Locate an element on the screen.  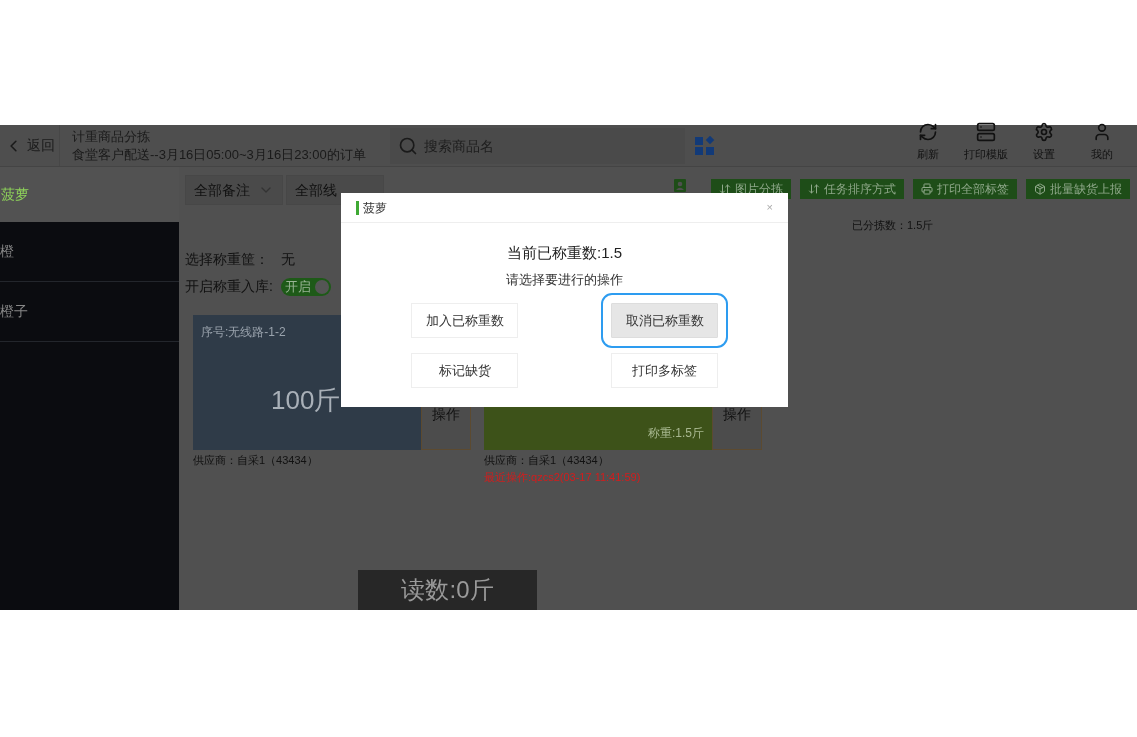
dialog-prompt: 请选择要进行的操作 is located at coordinates (564, 279).